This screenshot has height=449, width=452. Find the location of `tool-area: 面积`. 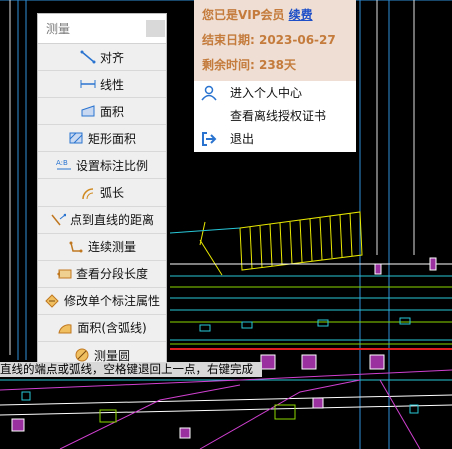

tool-area: 面积 is located at coordinates (102, 112).